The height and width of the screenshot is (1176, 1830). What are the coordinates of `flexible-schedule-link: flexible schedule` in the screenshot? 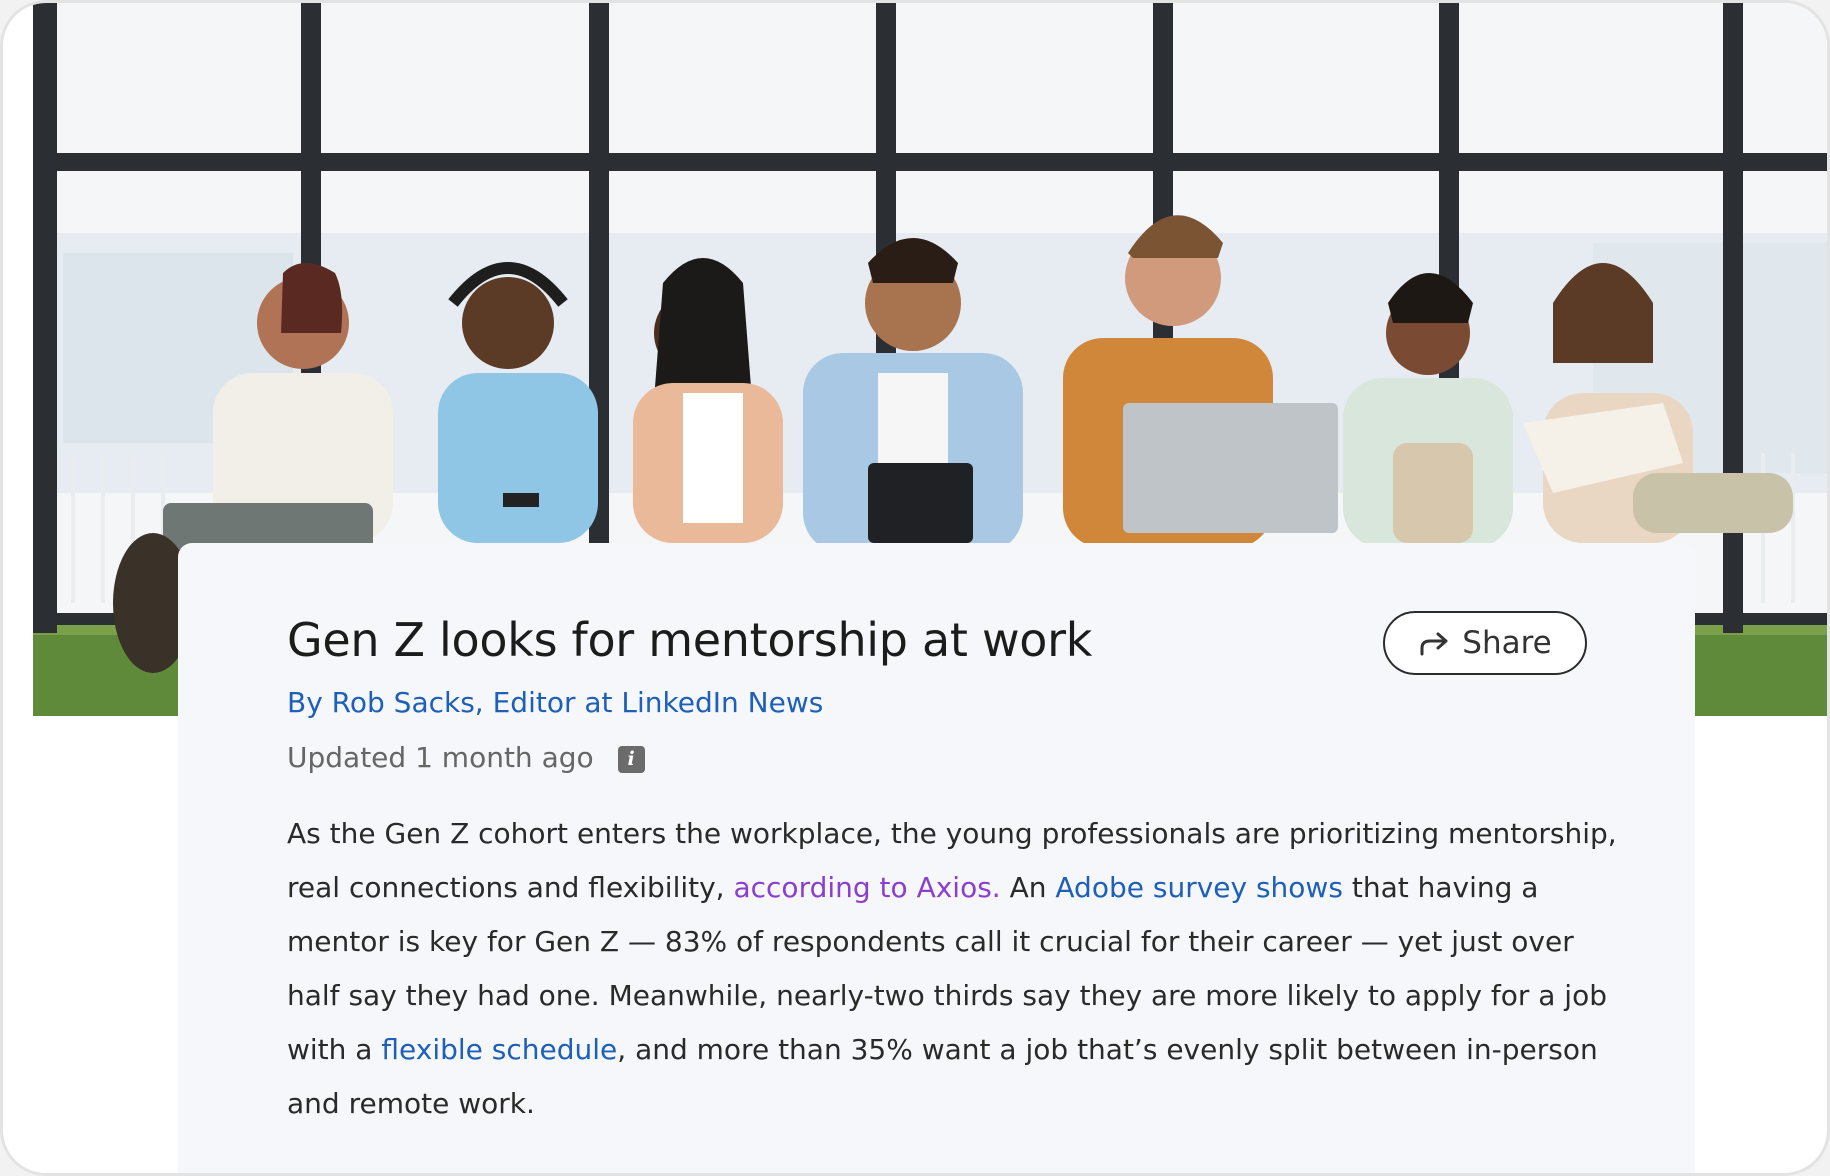 It's located at (499, 1049).